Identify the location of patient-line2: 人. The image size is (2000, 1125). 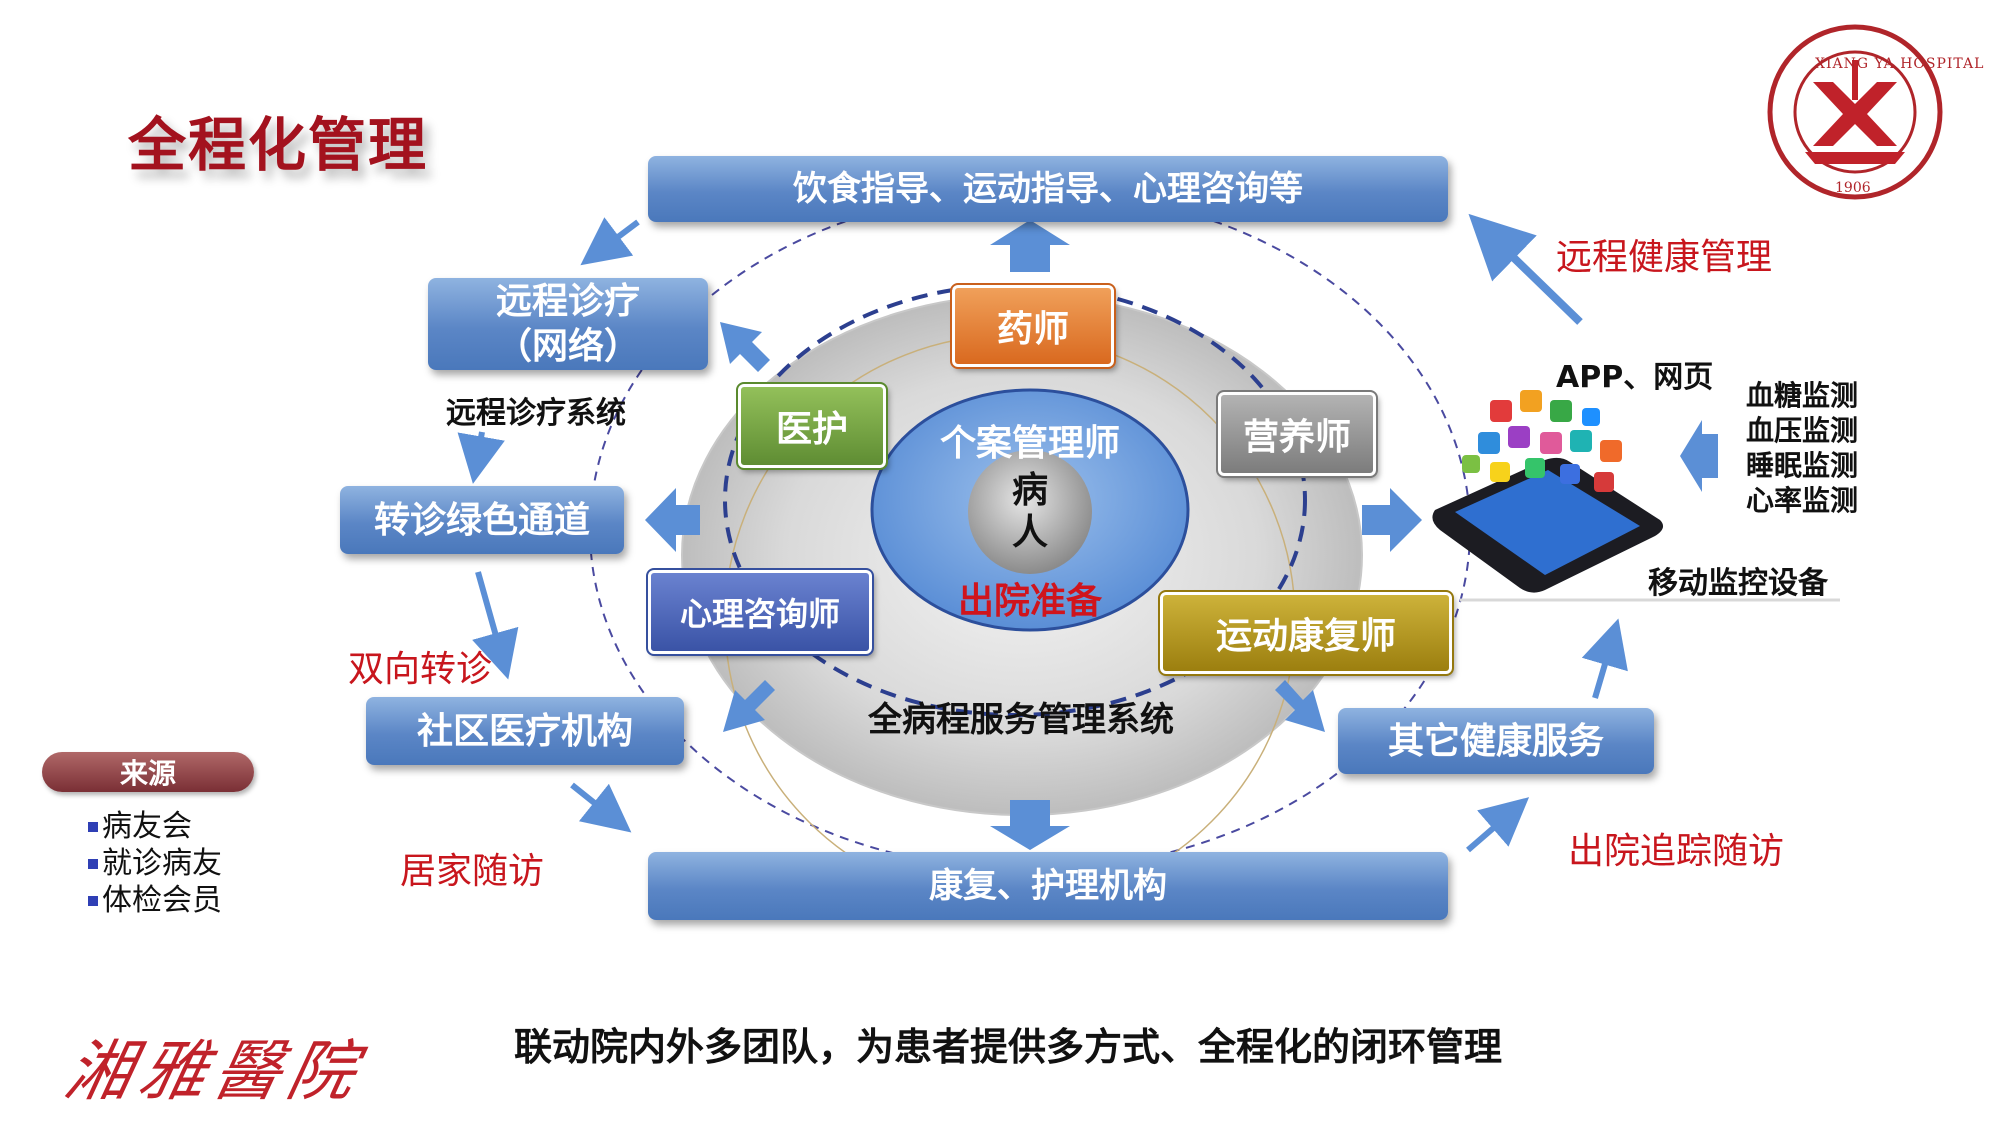
(1029, 532).